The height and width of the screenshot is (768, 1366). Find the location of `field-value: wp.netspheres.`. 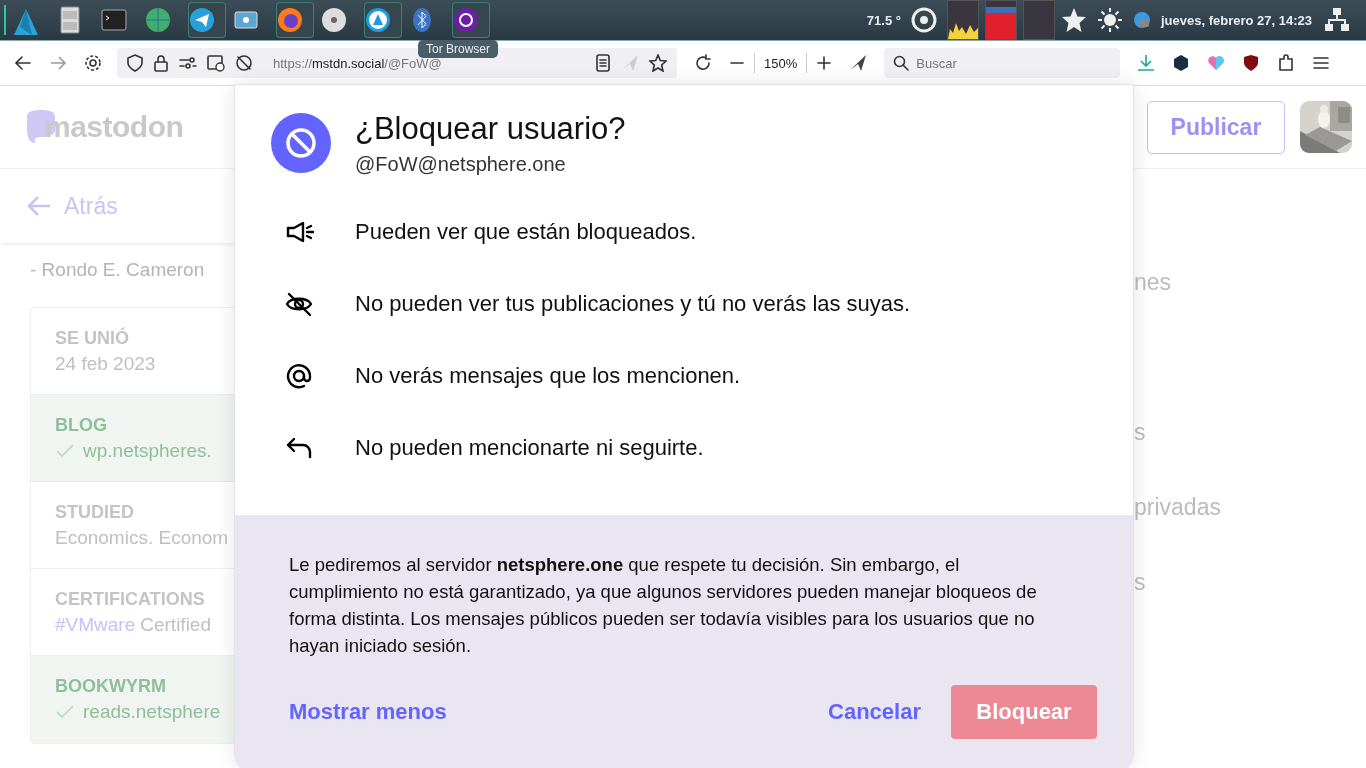

field-value: wp.netspheres. is located at coordinates (147, 451).